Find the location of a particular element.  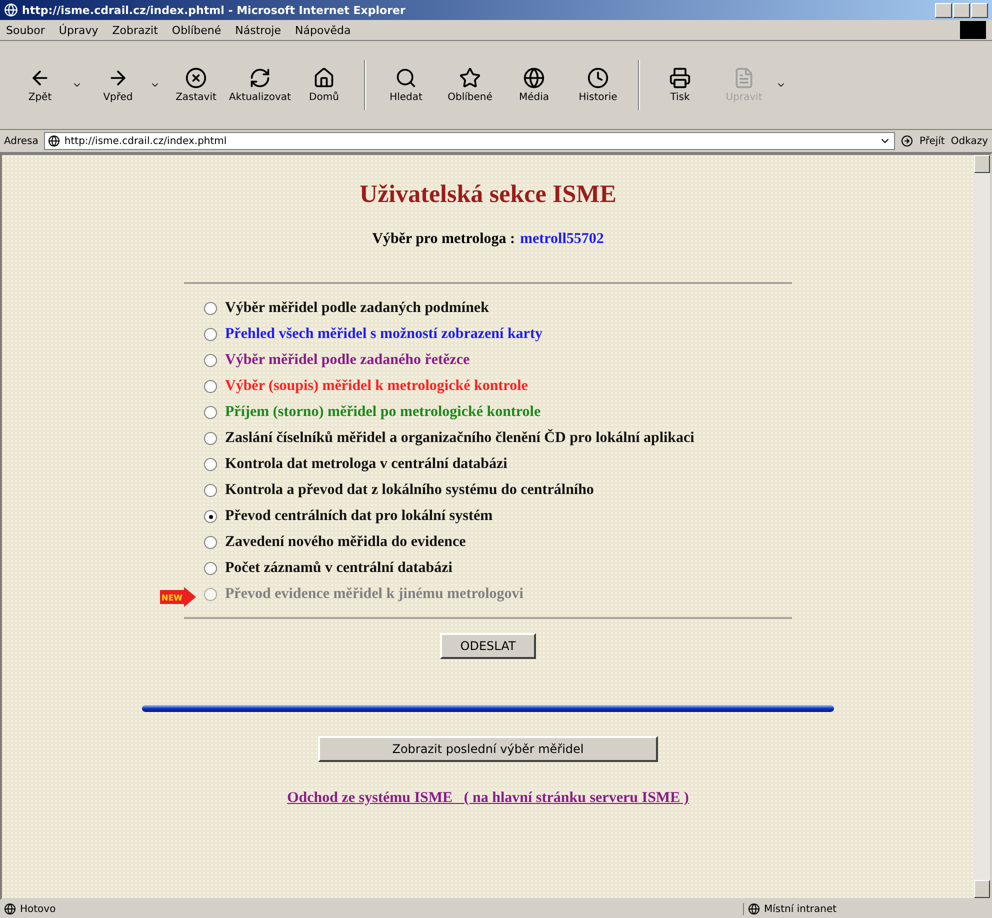

toolbar-button: Zpět is located at coordinates (40, 85).